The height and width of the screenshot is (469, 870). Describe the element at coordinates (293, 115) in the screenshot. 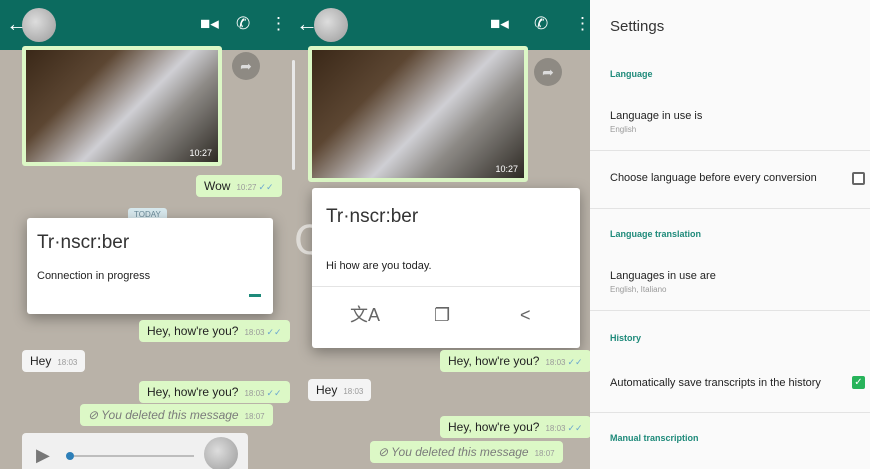

I see `scrollbar` at that location.